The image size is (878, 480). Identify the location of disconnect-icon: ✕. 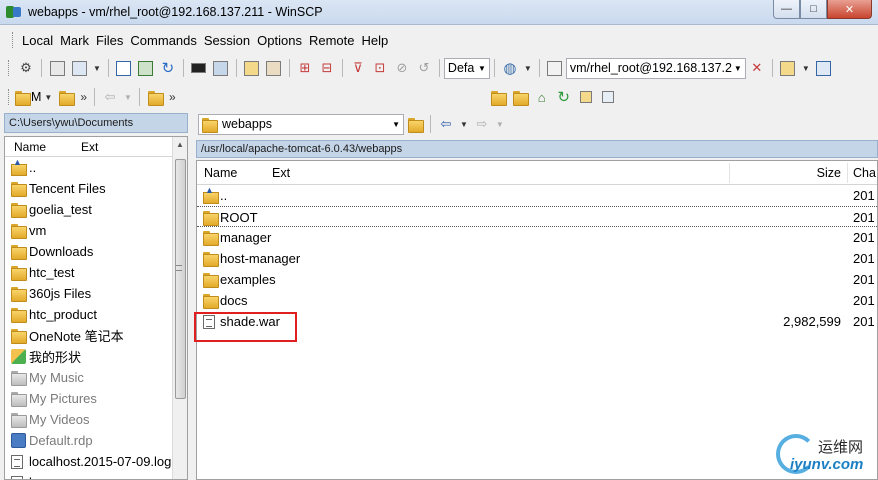
(757, 68).